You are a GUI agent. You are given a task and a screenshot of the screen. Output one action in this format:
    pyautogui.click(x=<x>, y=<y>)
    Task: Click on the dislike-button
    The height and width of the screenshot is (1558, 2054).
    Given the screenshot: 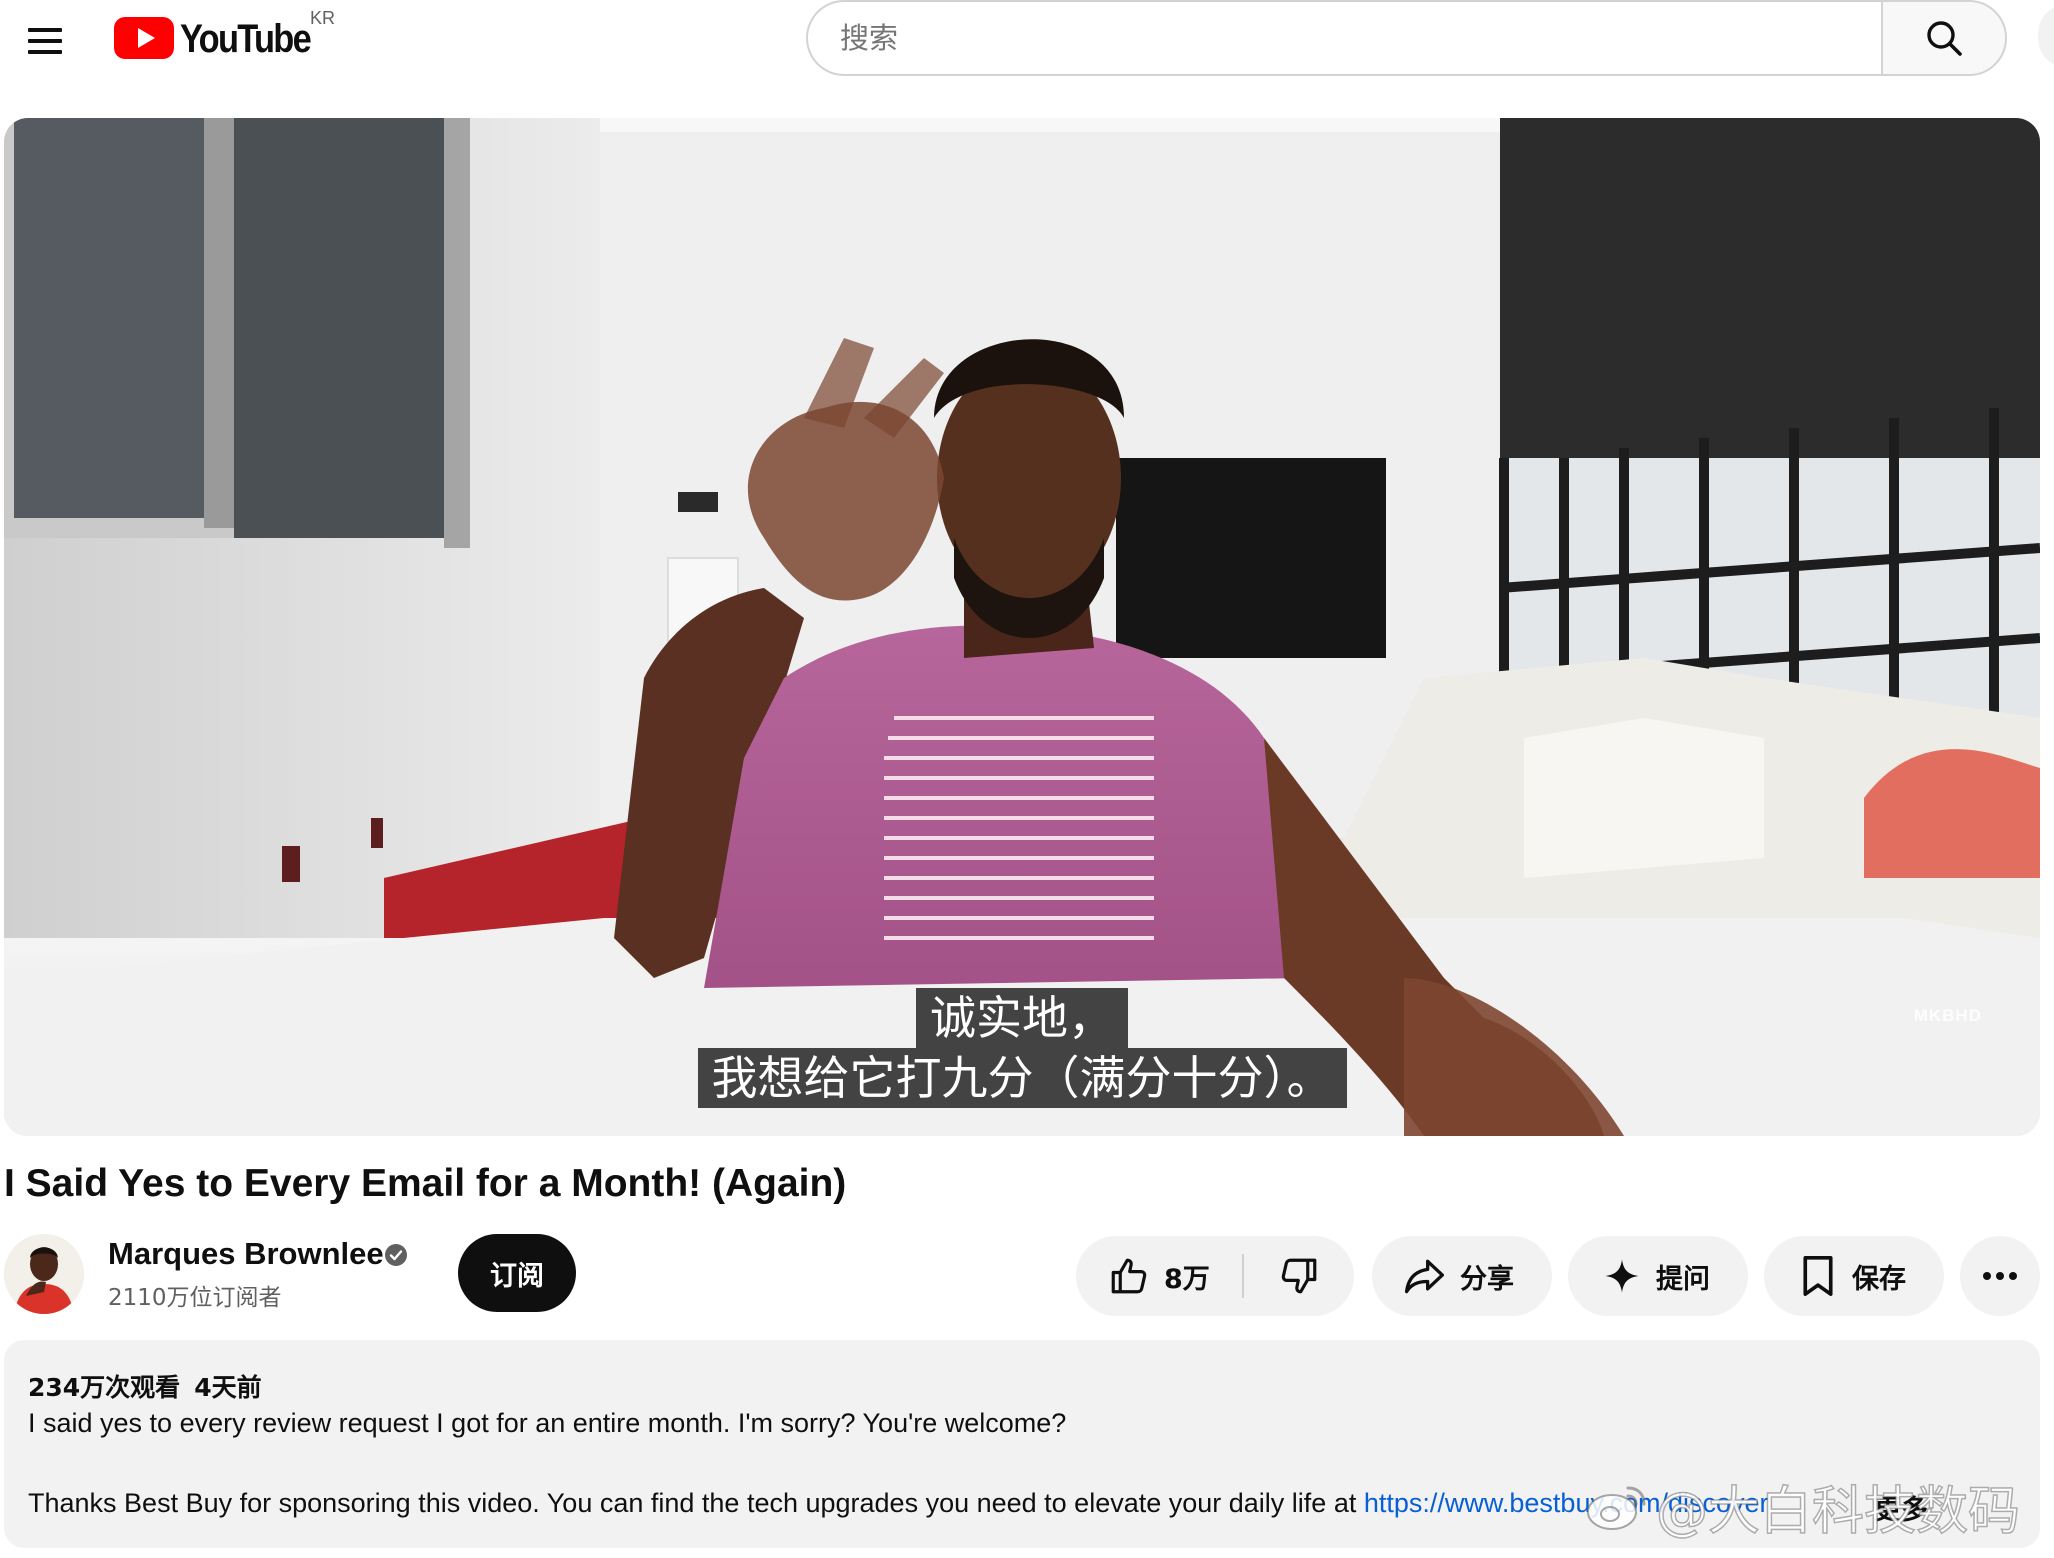 What is the action you would take?
    pyautogui.click(x=1299, y=1276)
    